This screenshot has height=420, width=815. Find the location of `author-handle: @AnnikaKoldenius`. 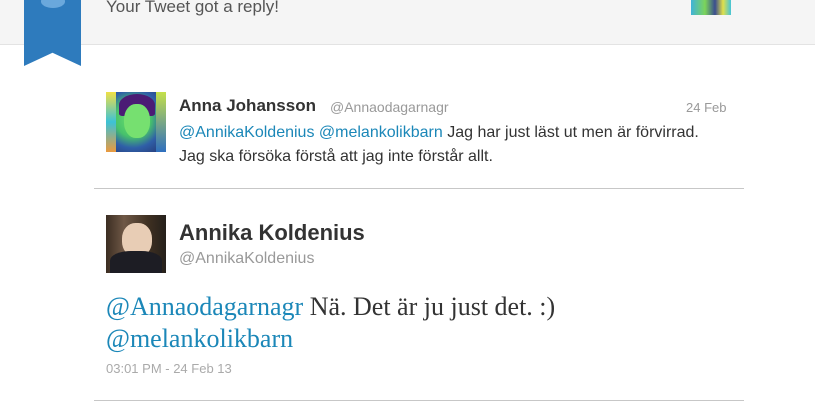

author-handle: @AnnikaKoldenius is located at coordinates (246, 259).